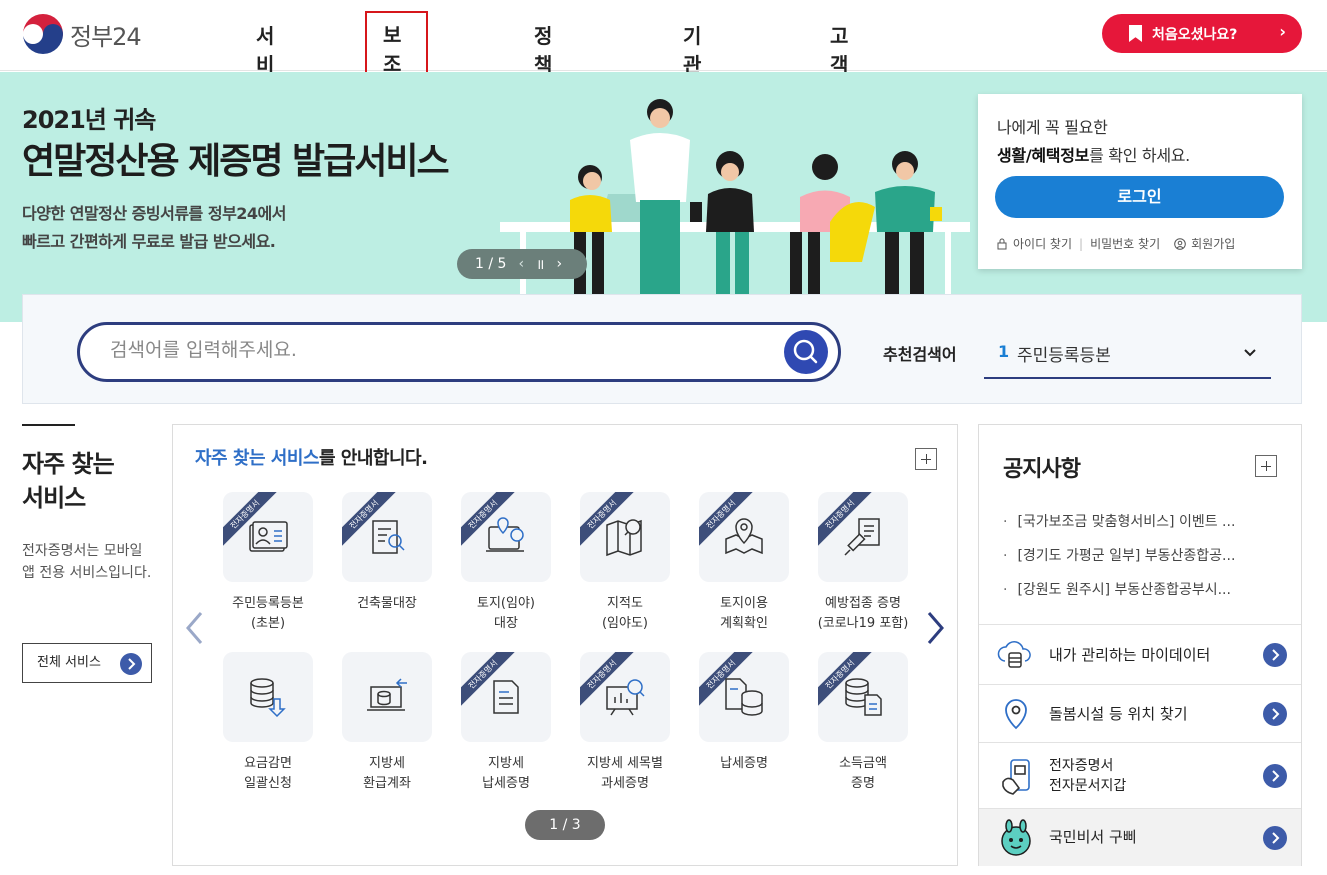 The width and height of the screenshot is (1327, 875). I want to click on recommended-keywords-dropdown: 1 주민등록등본, so click(1127, 355).